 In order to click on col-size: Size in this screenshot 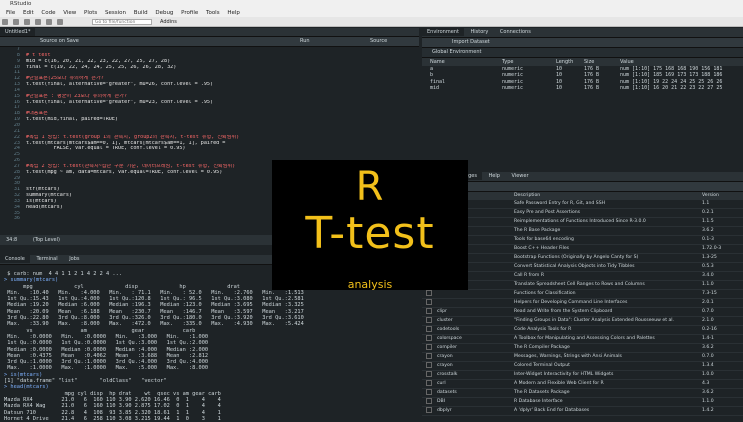, I will do `click(589, 62)`.